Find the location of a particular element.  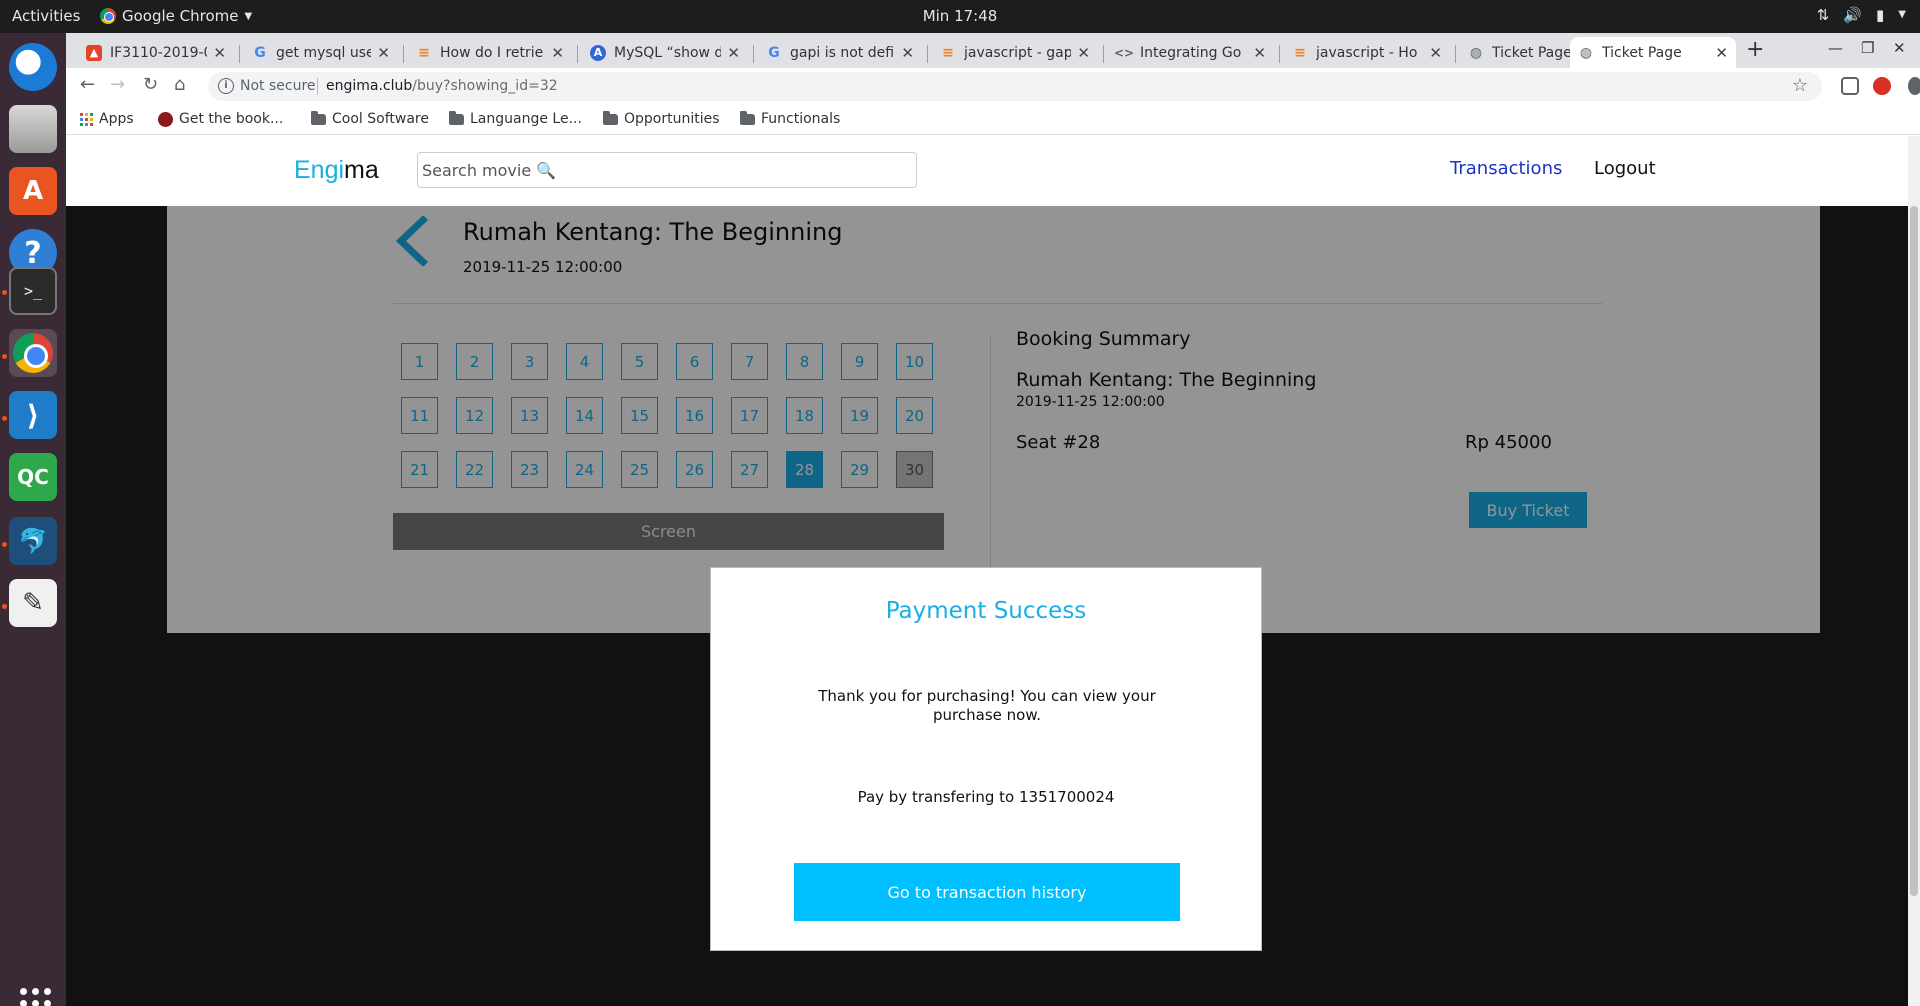

extension-icon is located at coordinates (1850, 86).